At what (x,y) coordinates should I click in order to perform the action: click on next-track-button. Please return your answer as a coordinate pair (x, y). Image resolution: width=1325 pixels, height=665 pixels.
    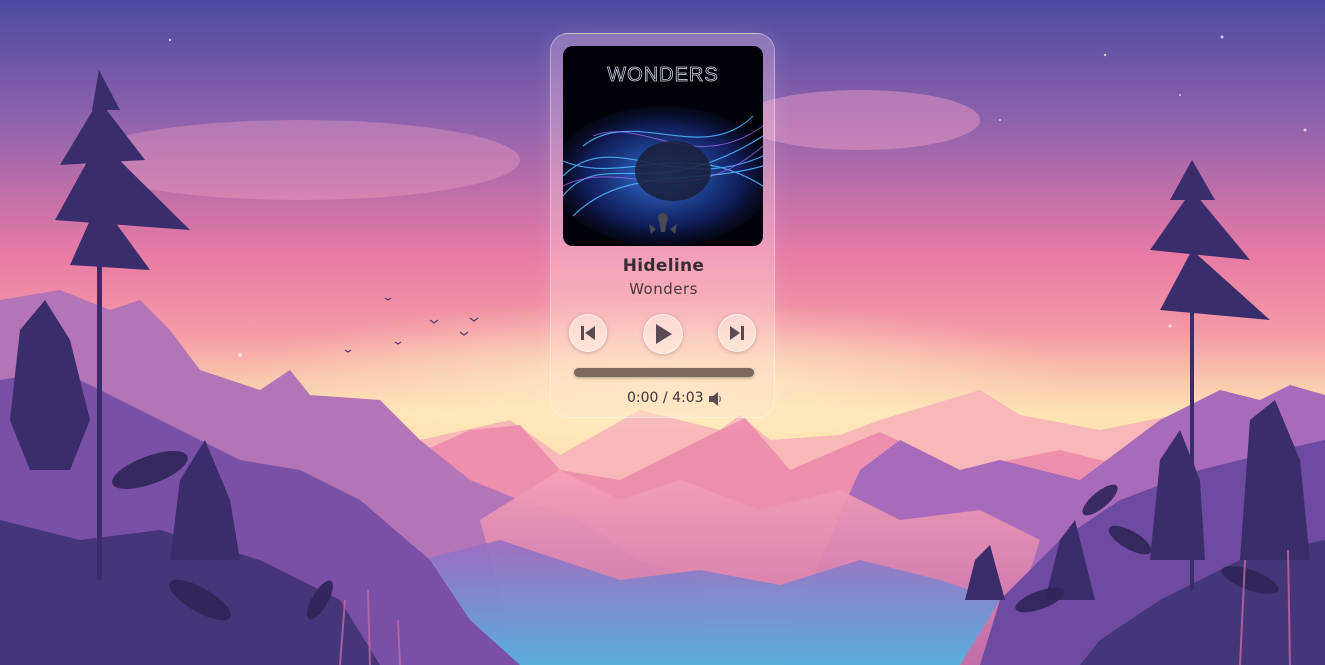
    Looking at the image, I should click on (737, 333).